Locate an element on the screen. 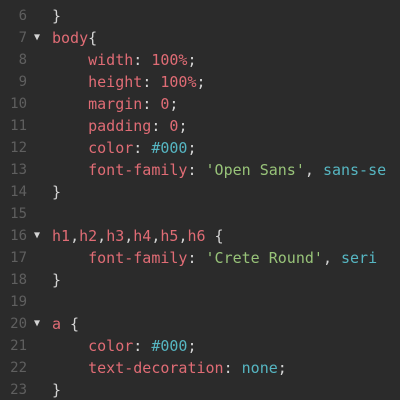  code-token-prop: height is located at coordinates (115, 82).